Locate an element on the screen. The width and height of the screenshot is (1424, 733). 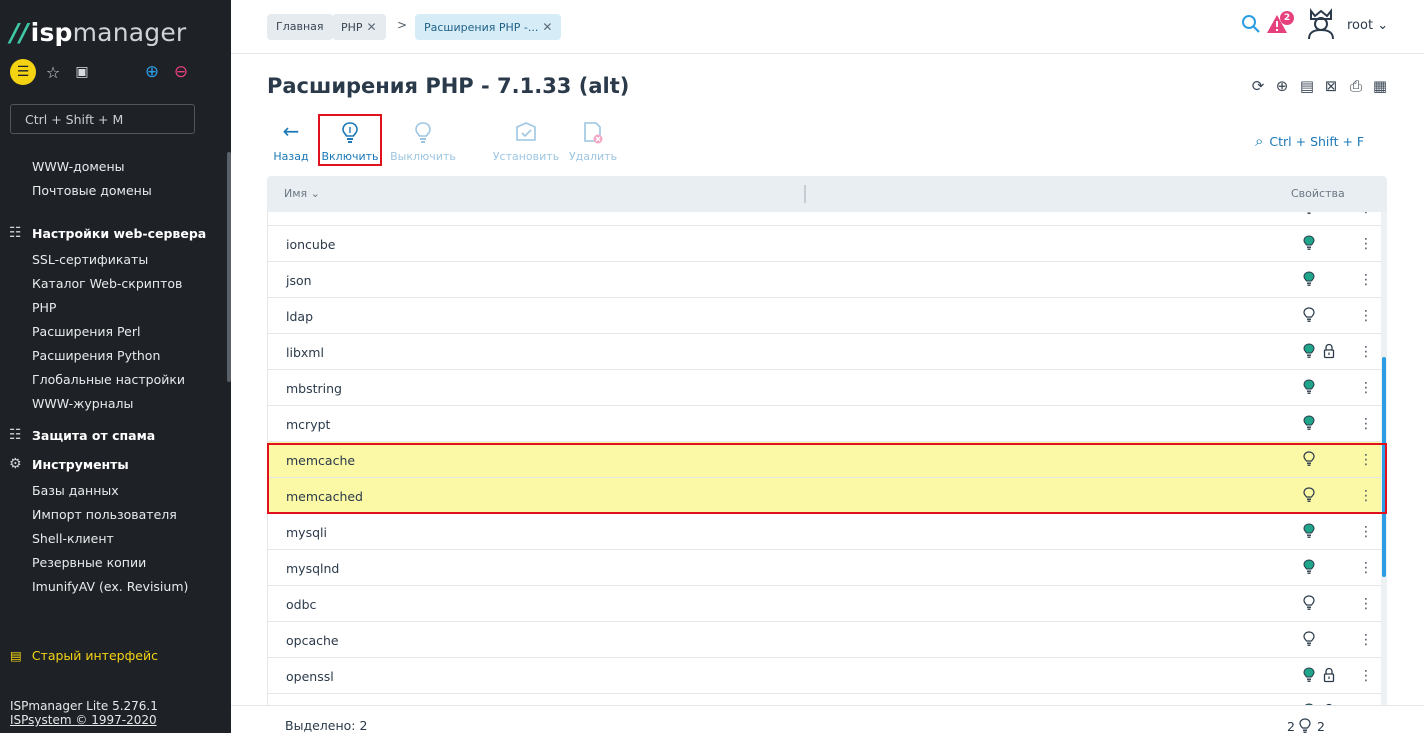
table-search-button: ⌕ Ctrl + Shift + F is located at coordinates (1309, 141).